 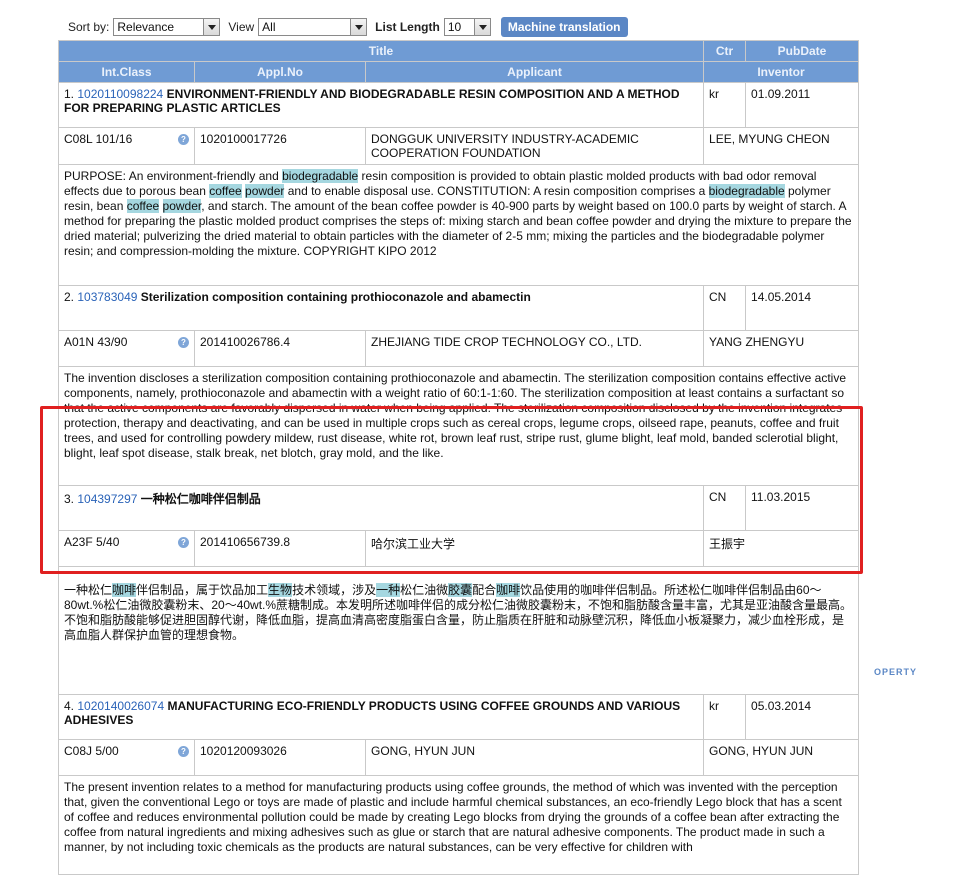 I want to click on result-number: 1., so click(x=69, y=94).